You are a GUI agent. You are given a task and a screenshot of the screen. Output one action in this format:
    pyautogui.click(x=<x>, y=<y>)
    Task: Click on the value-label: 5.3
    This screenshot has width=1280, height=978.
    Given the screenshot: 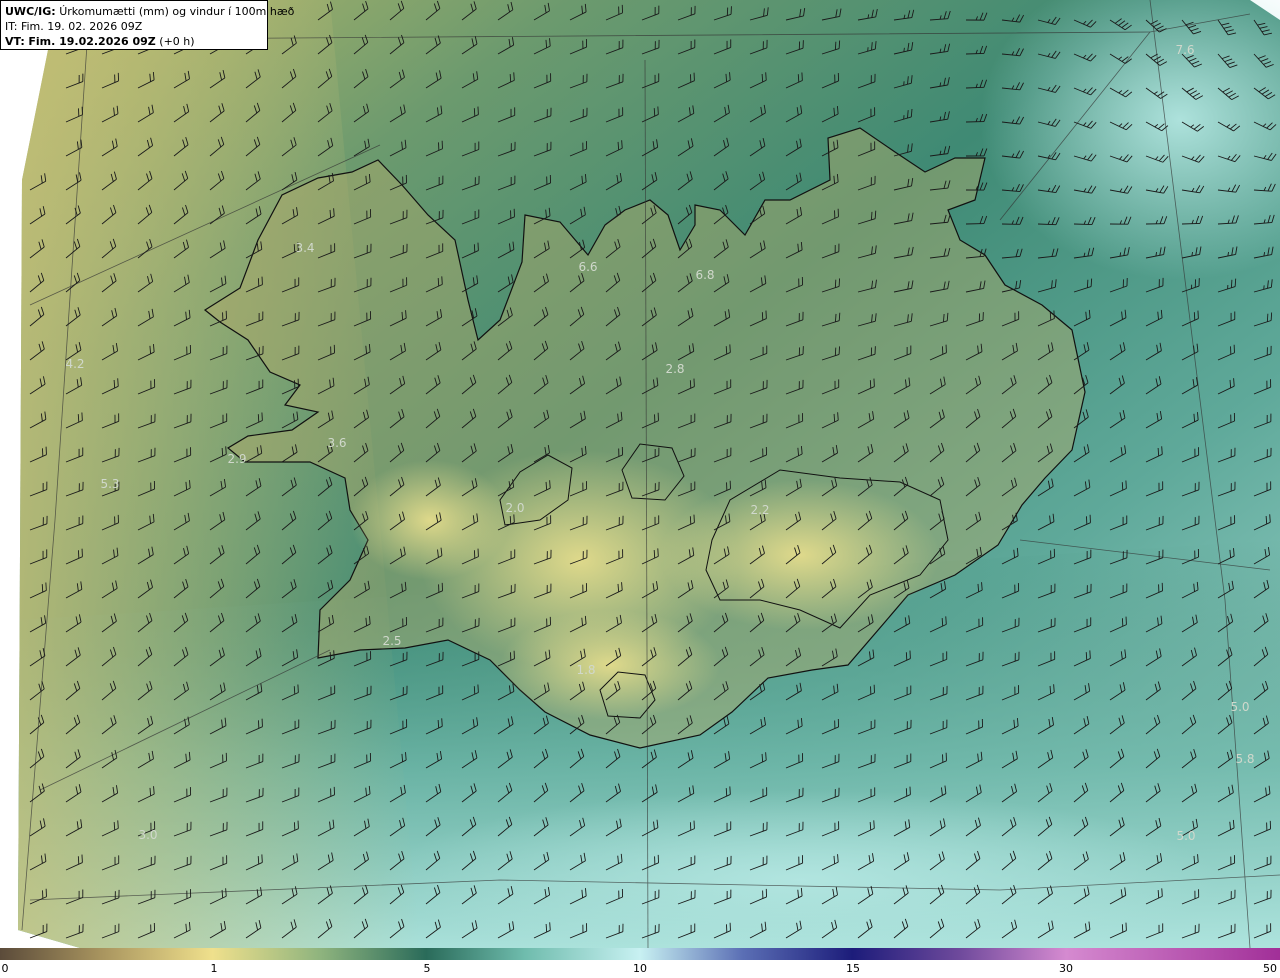 What is the action you would take?
    pyautogui.click(x=109, y=484)
    